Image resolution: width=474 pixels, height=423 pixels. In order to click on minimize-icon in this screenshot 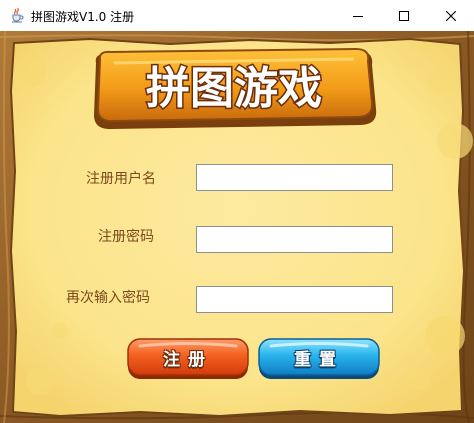, I will do `click(358, 16)`.